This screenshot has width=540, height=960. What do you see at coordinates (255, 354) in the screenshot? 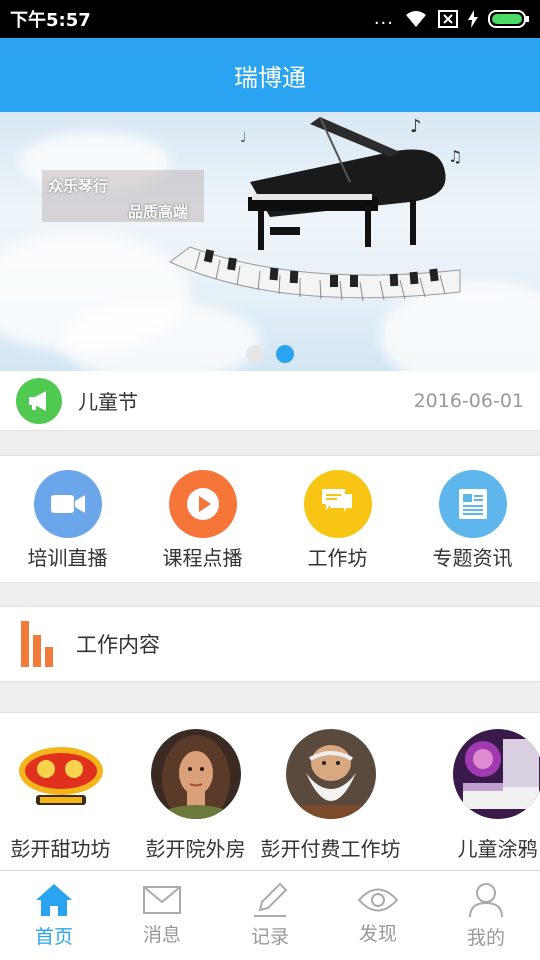
I see `pager-dot` at bounding box center [255, 354].